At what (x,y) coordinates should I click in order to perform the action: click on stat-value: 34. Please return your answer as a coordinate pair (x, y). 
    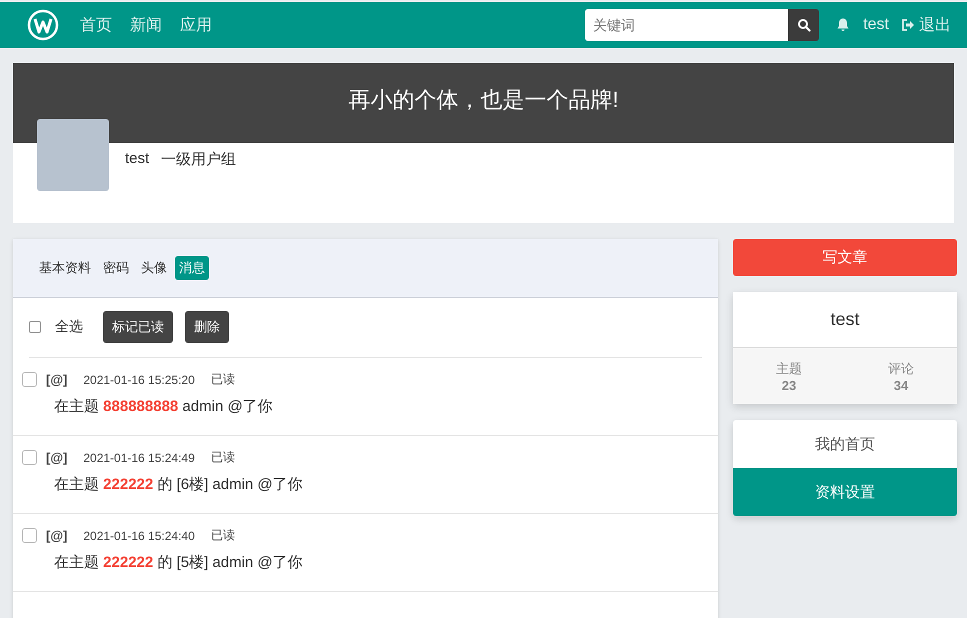
    Looking at the image, I should click on (901, 385).